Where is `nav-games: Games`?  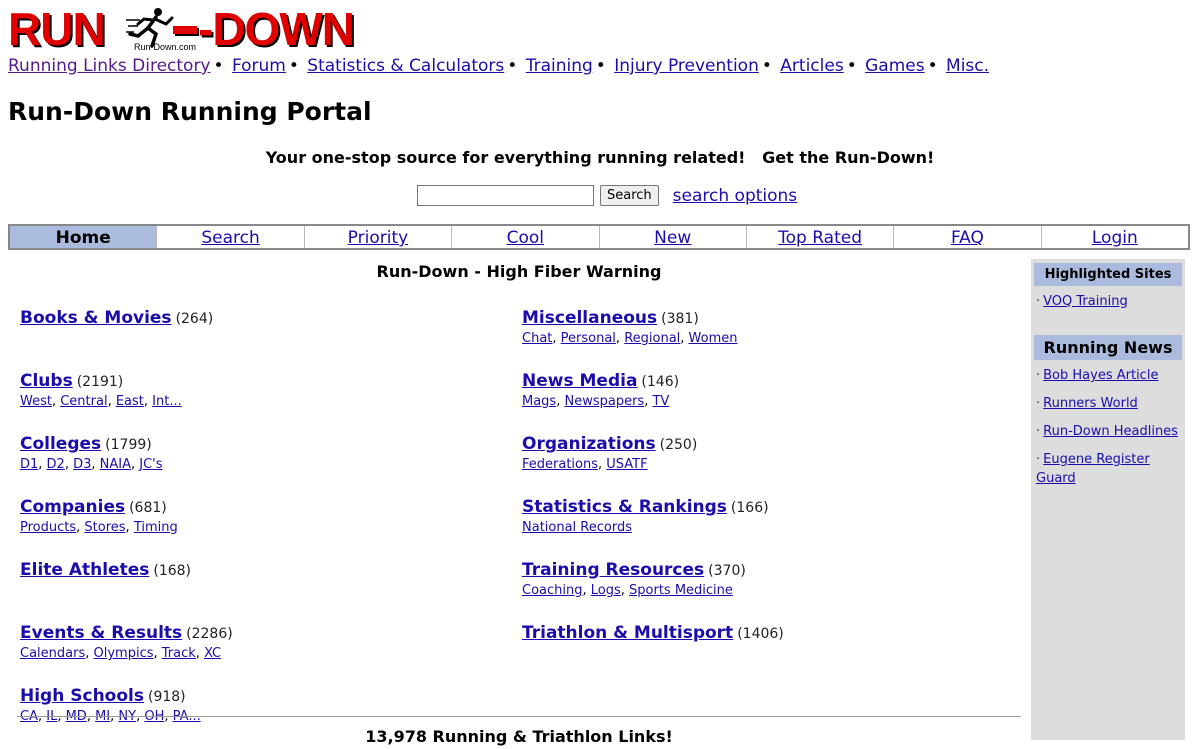
nav-games: Games is located at coordinates (894, 66).